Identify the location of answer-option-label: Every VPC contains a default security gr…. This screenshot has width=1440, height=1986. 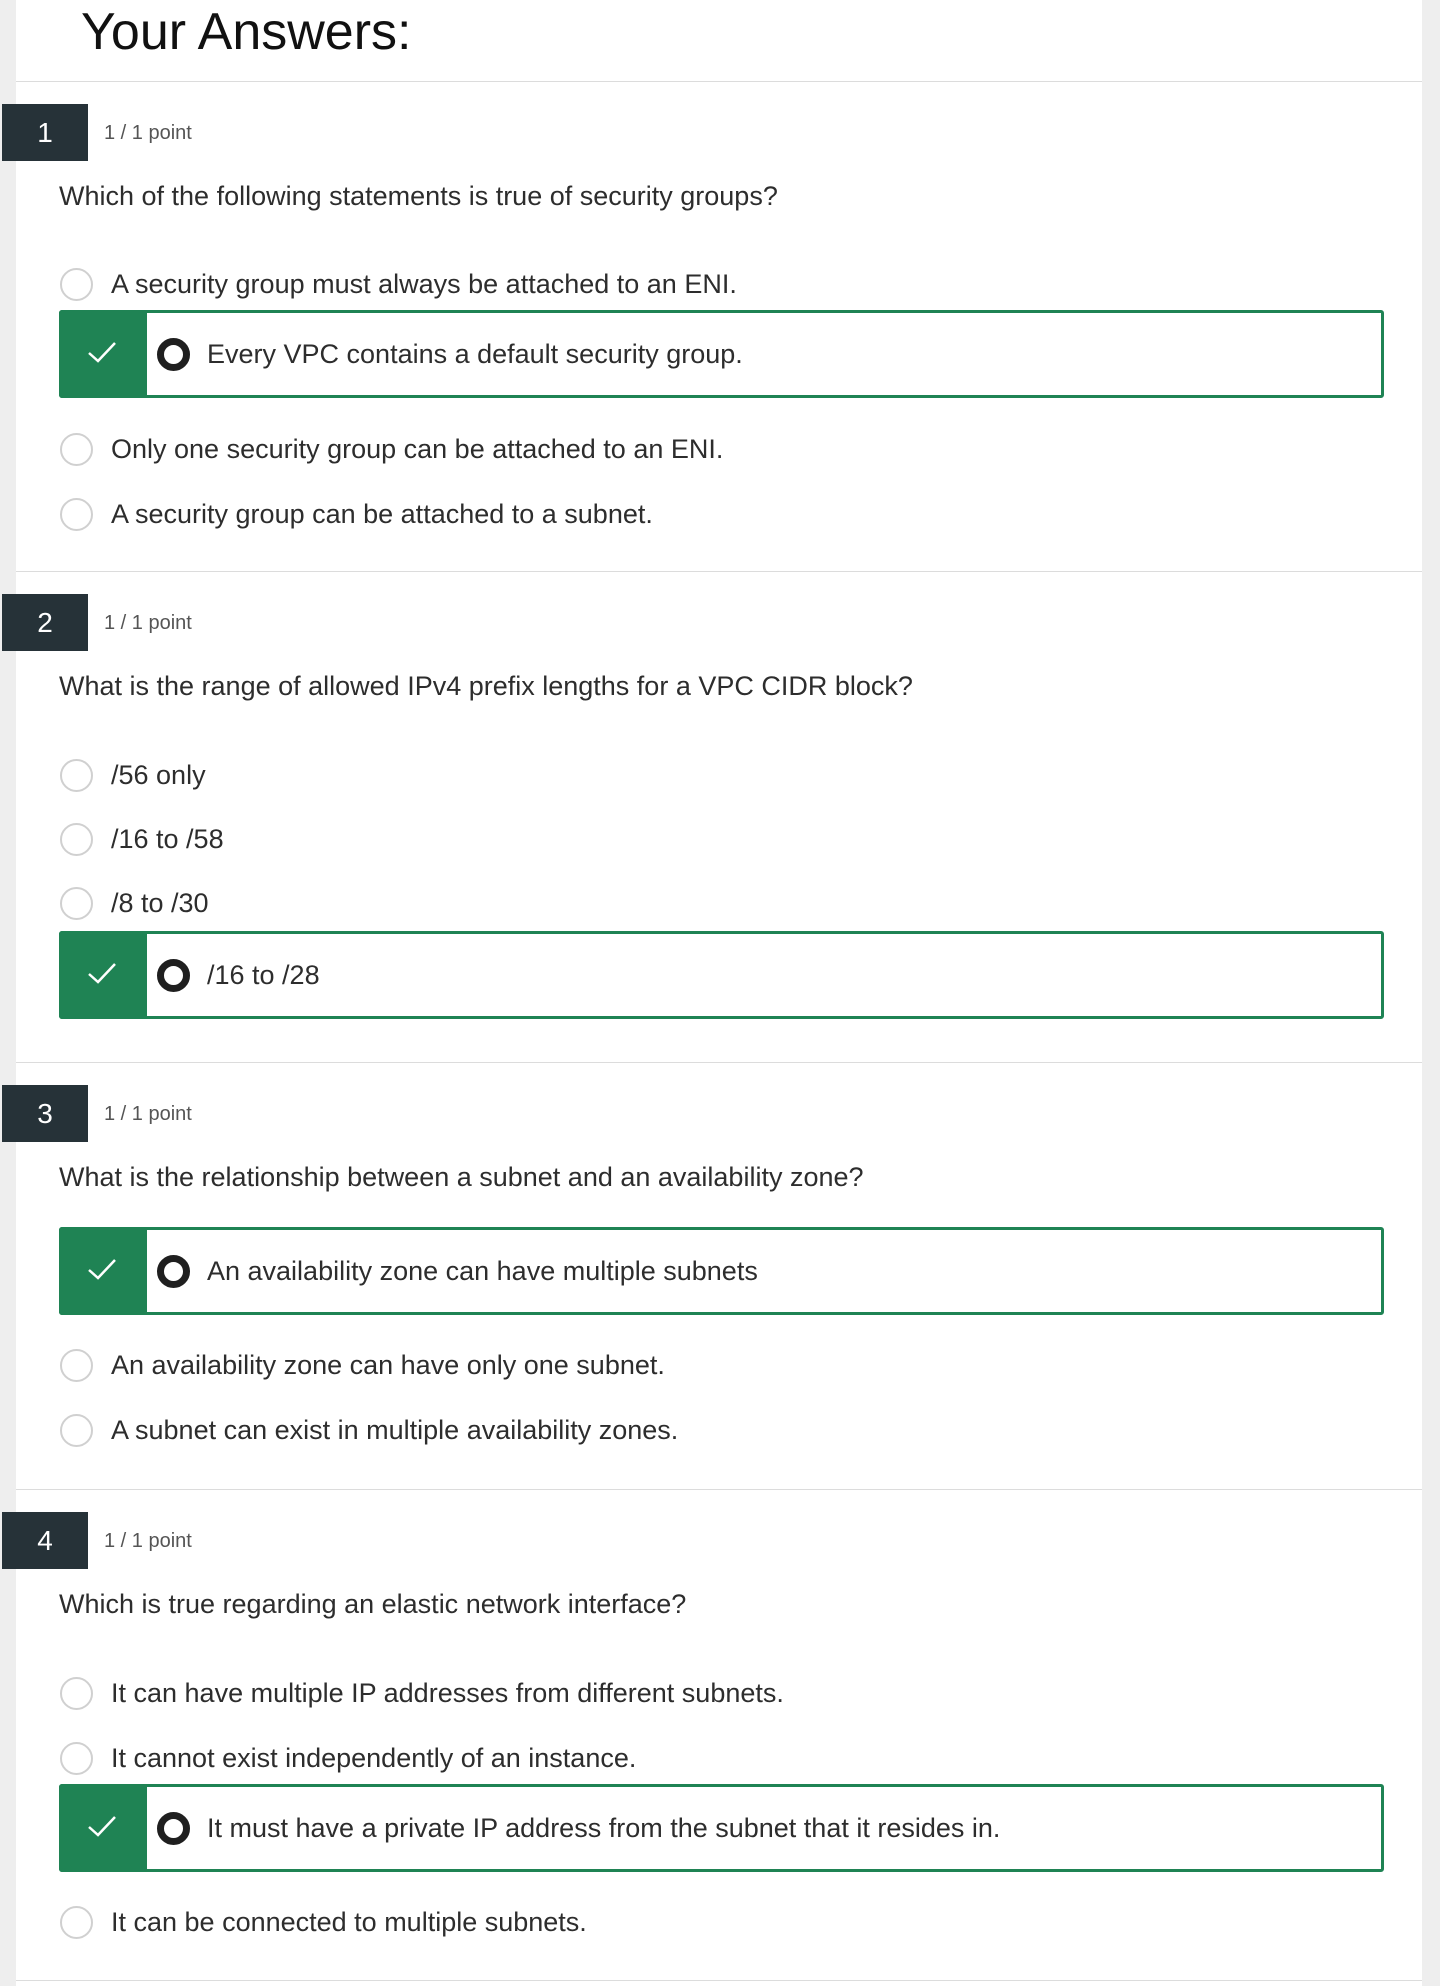
(475, 354).